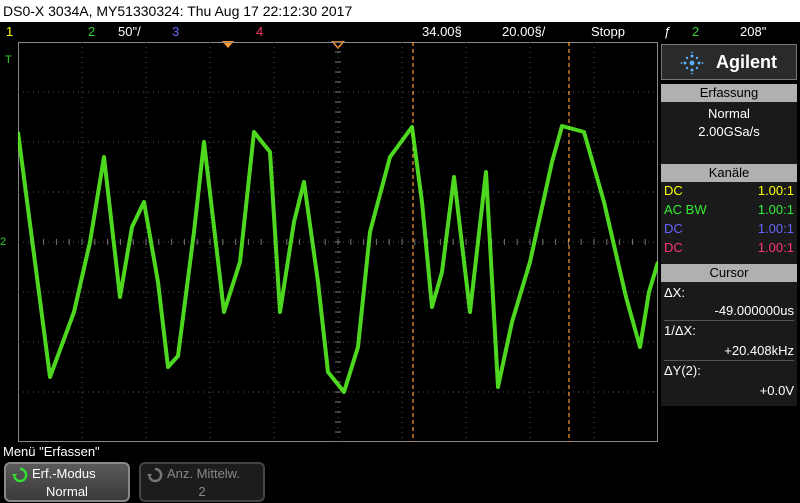 The image size is (800, 503). I want to click on trigger-channel: 2, so click(696, 31).